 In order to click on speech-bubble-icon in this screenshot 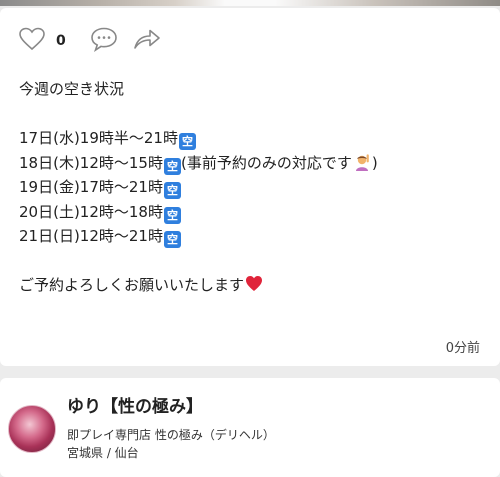, I will do `click(104, 41)`.